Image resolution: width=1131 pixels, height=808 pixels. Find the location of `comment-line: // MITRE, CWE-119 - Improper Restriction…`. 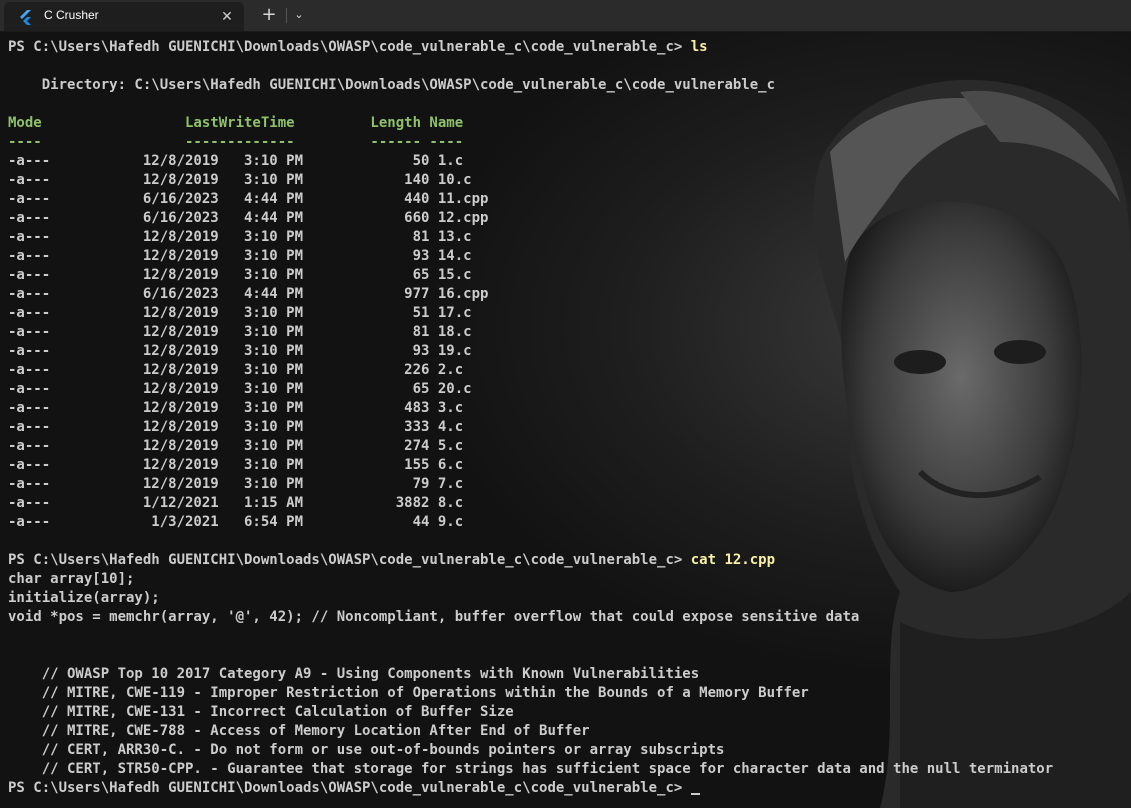

comment-line: // MITRE, CWE-119 - Improper Restriction… is located at coordinates (408, 693).